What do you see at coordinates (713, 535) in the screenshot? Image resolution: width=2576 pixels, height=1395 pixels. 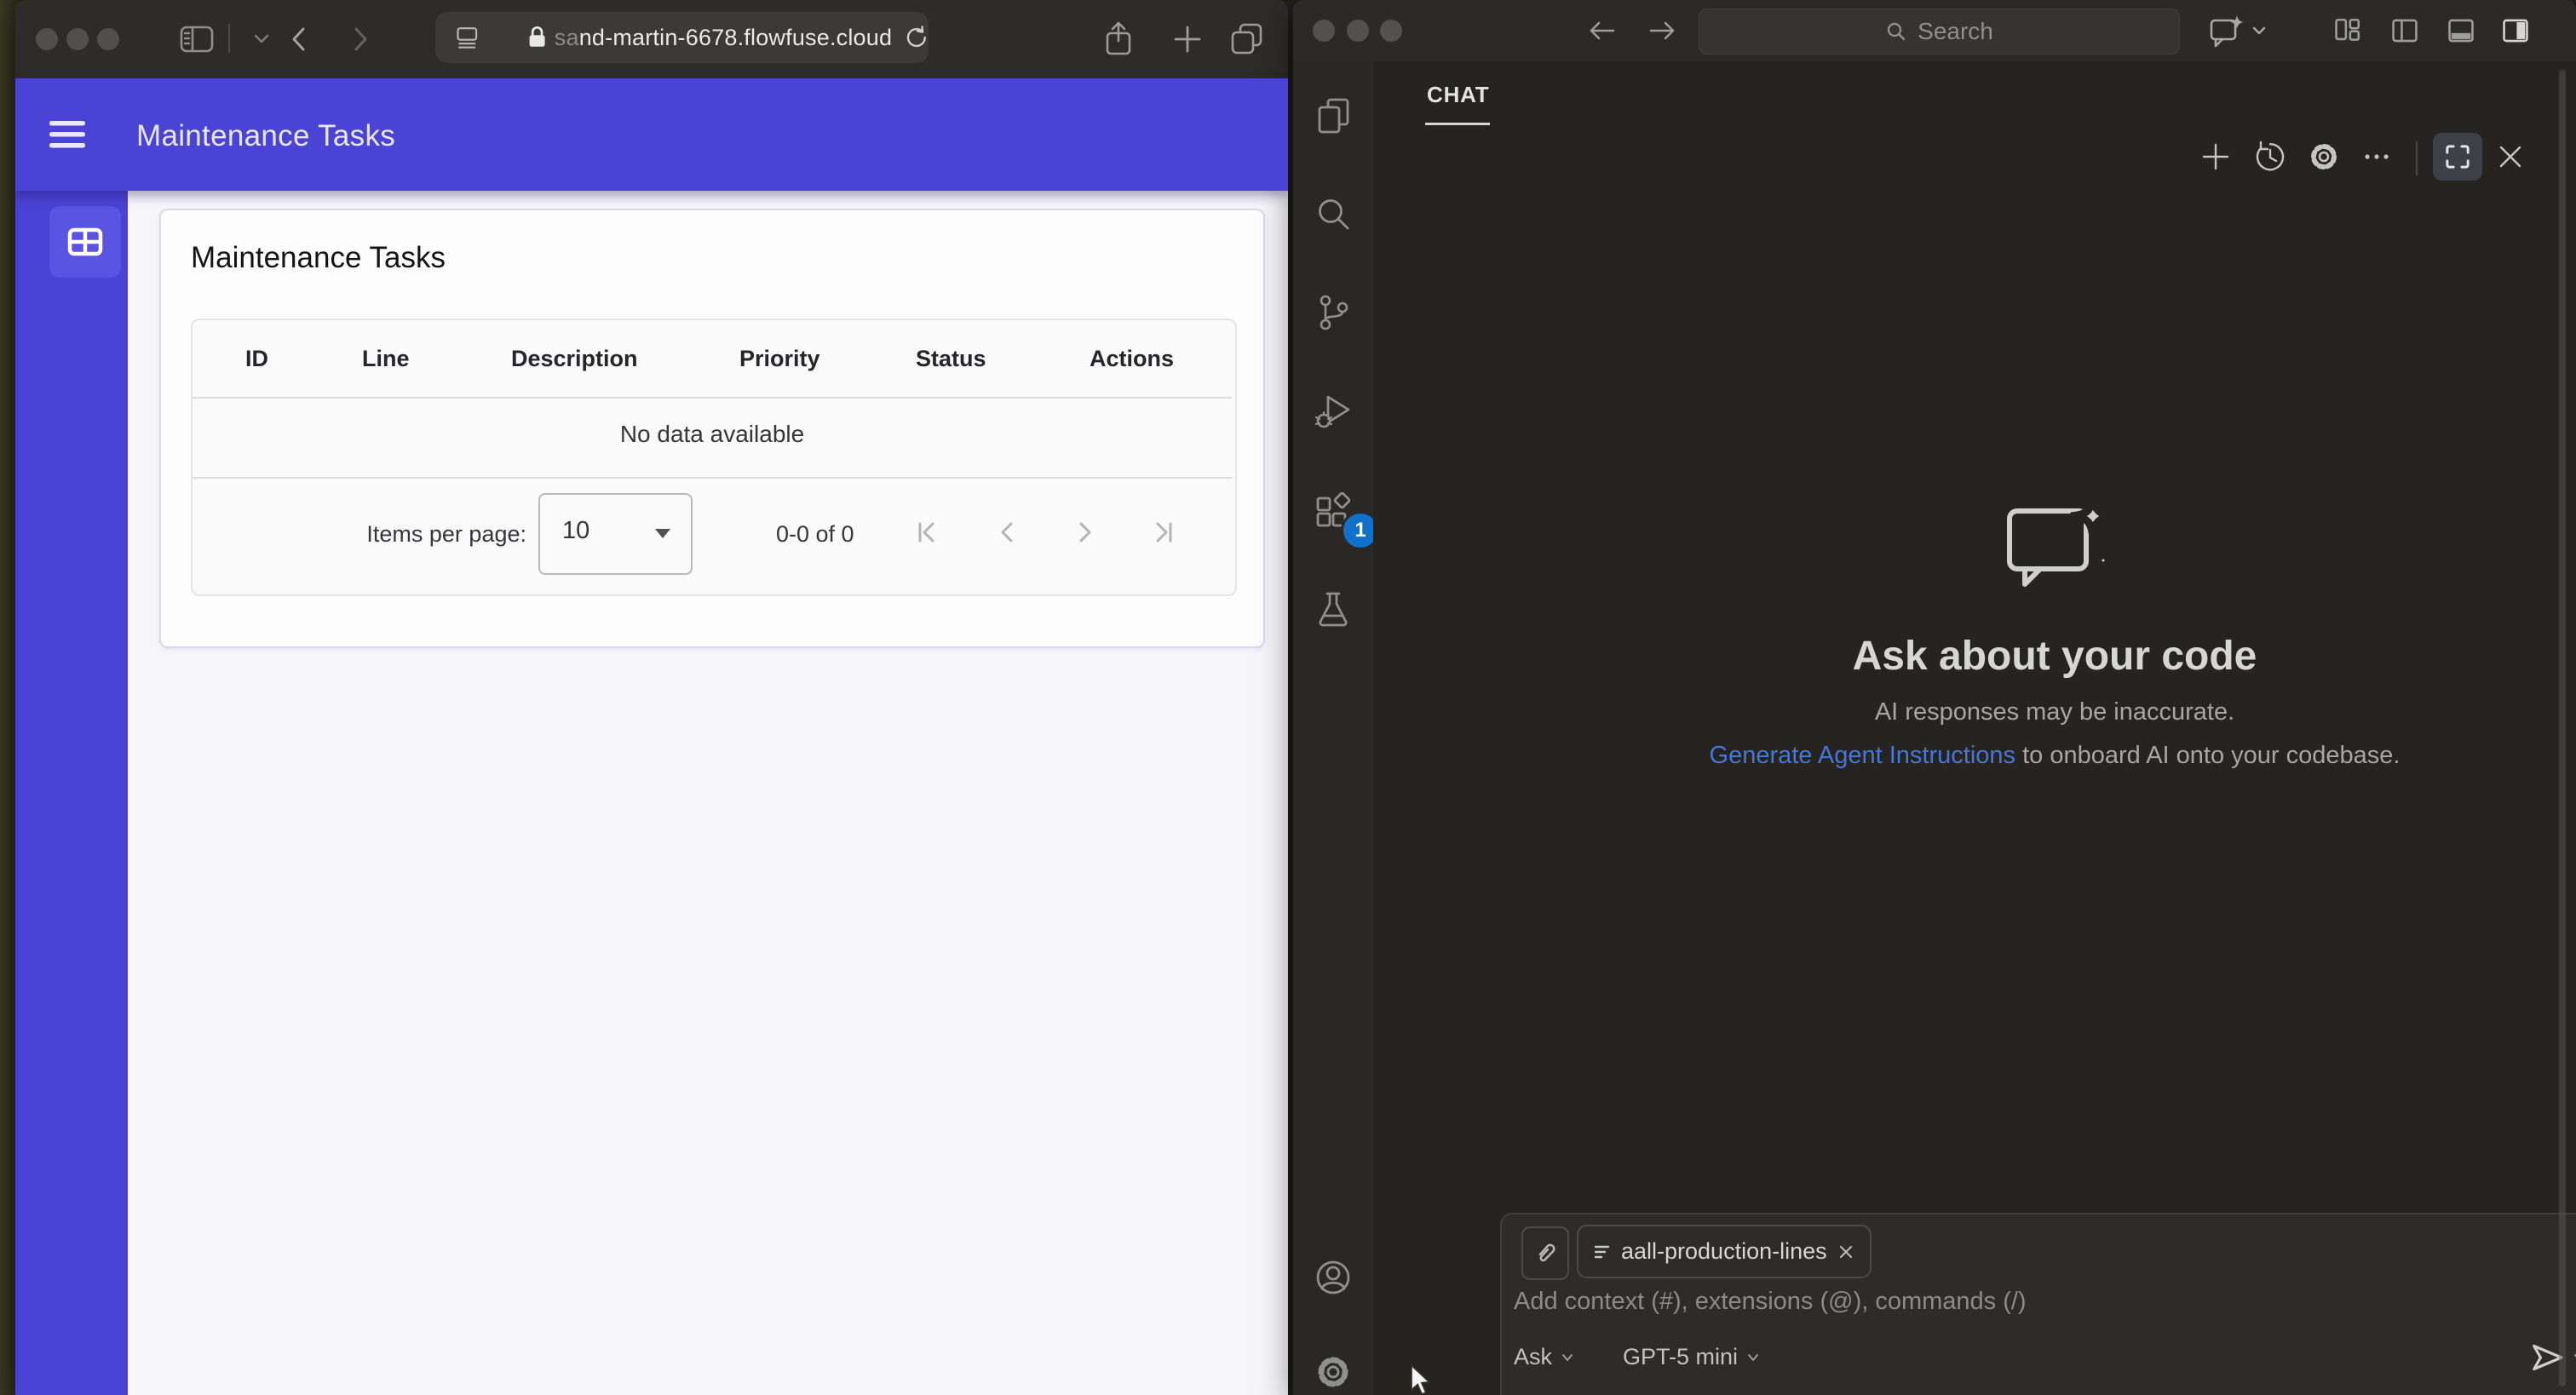 I see `pagination-bar: Items per page: 10 0-0 of 0` at bounding box center [713, 535].